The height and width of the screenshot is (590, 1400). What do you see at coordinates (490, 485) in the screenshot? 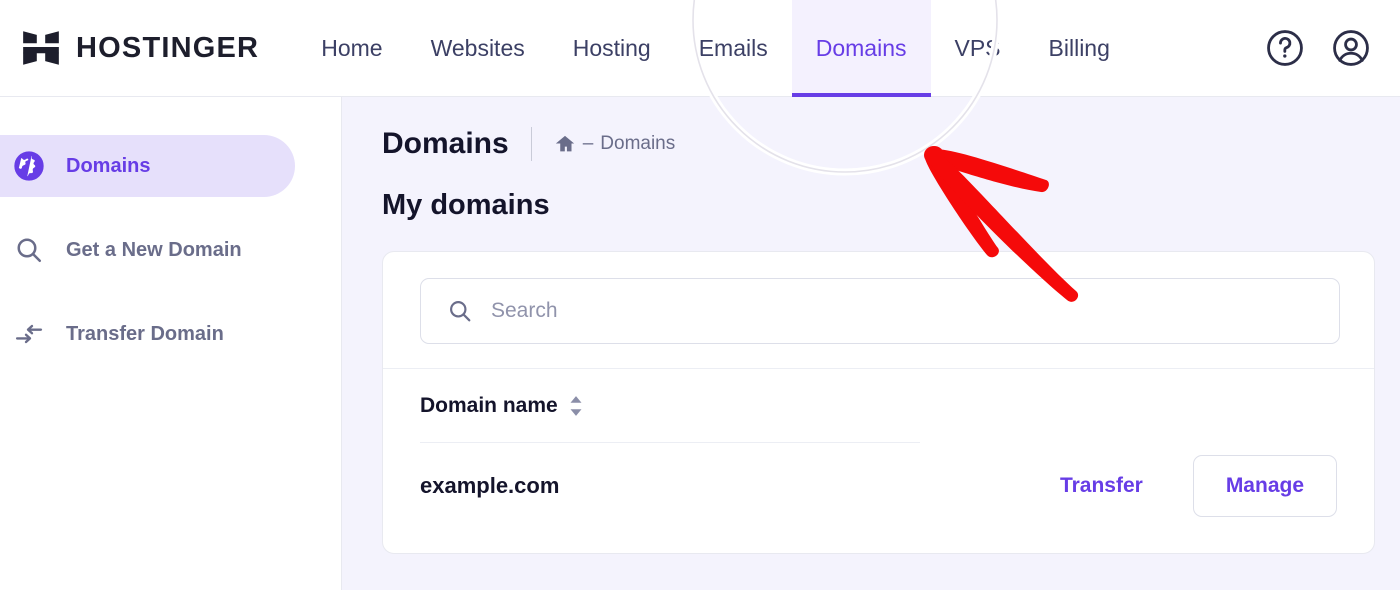
I see `cell-domain-name: example.com` at bounding box center [490, 485].